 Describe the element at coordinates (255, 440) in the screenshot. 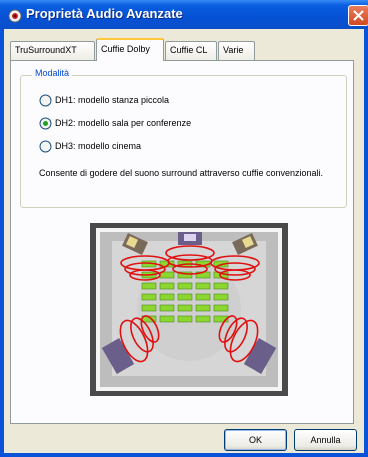

I see `ok-button: OK` at that location.